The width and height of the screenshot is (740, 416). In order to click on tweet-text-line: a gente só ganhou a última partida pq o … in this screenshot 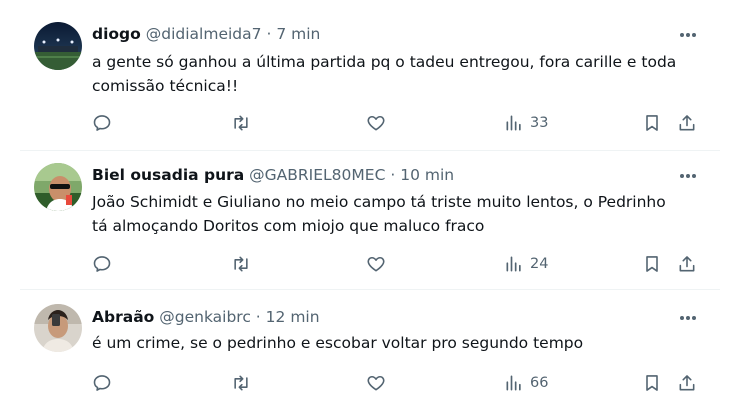, I will do `click(384, 62)`.